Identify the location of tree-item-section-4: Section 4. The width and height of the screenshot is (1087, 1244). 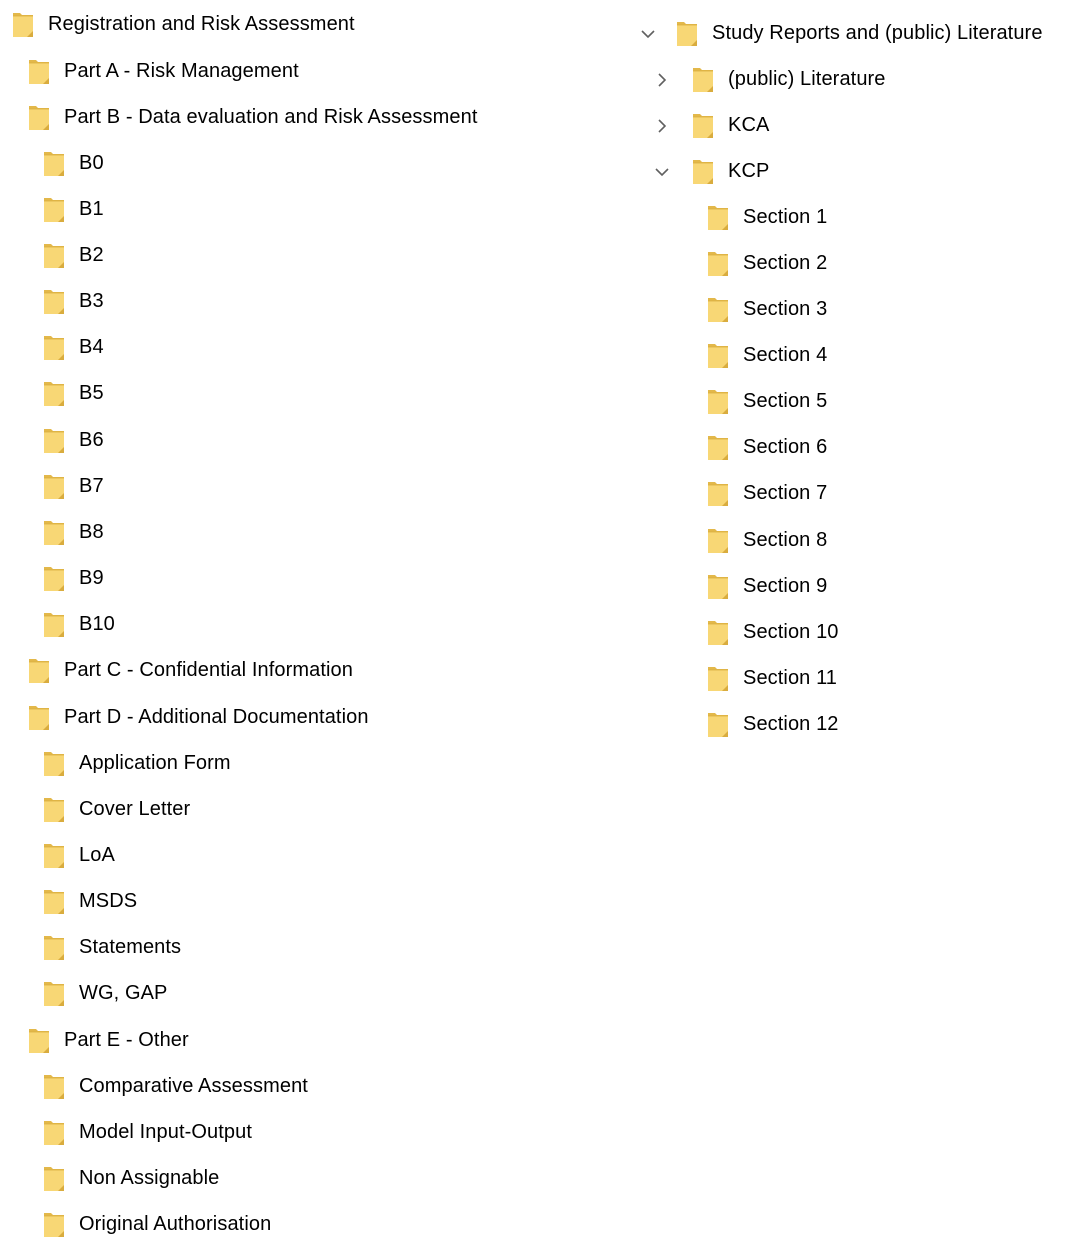
(767, 355).